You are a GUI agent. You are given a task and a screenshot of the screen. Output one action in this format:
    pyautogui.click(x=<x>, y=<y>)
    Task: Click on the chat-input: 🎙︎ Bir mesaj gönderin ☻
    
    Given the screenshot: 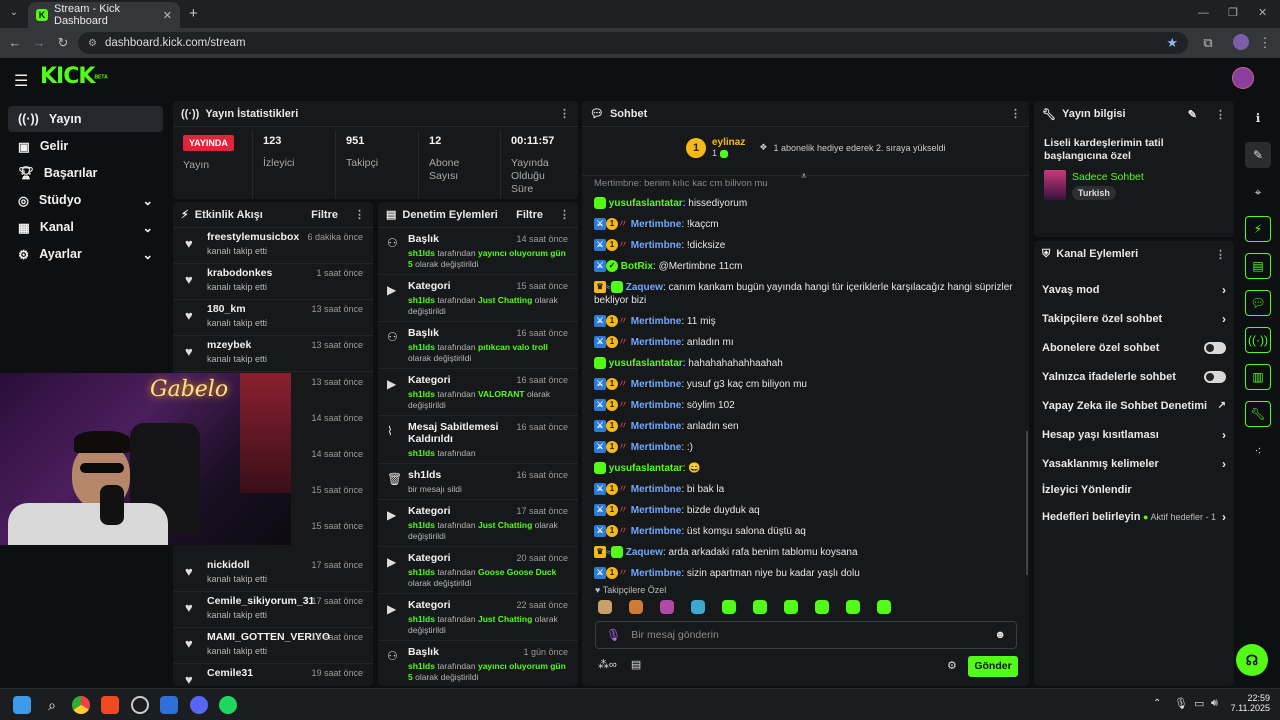 What is the action you would take?
    pyautogui.click(x=806, y=635)
    